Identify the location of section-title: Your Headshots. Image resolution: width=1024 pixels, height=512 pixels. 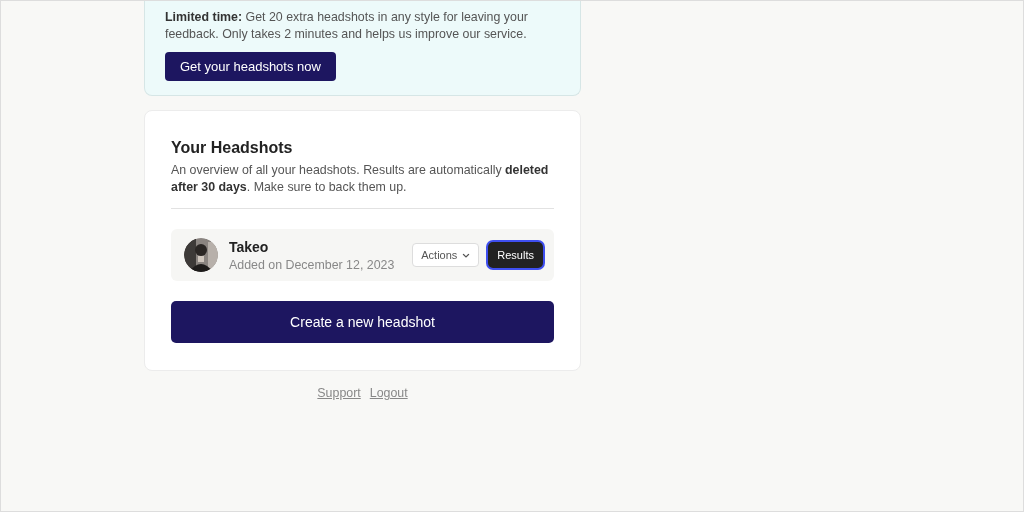
(232, 148).